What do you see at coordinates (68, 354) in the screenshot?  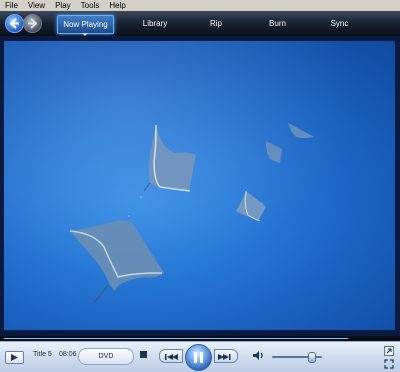 I see `time-display: 08:06` at bounding box center [68, 354].